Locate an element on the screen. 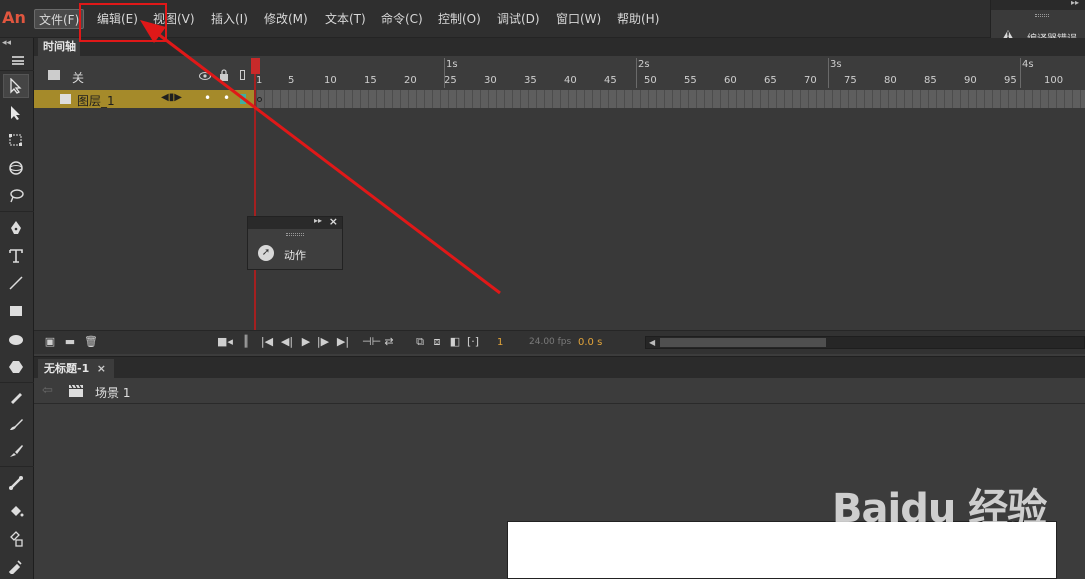 This screenshot has width=1085, height=579. tab-document: 无标题-1 × is located at coordinates (76, 369).